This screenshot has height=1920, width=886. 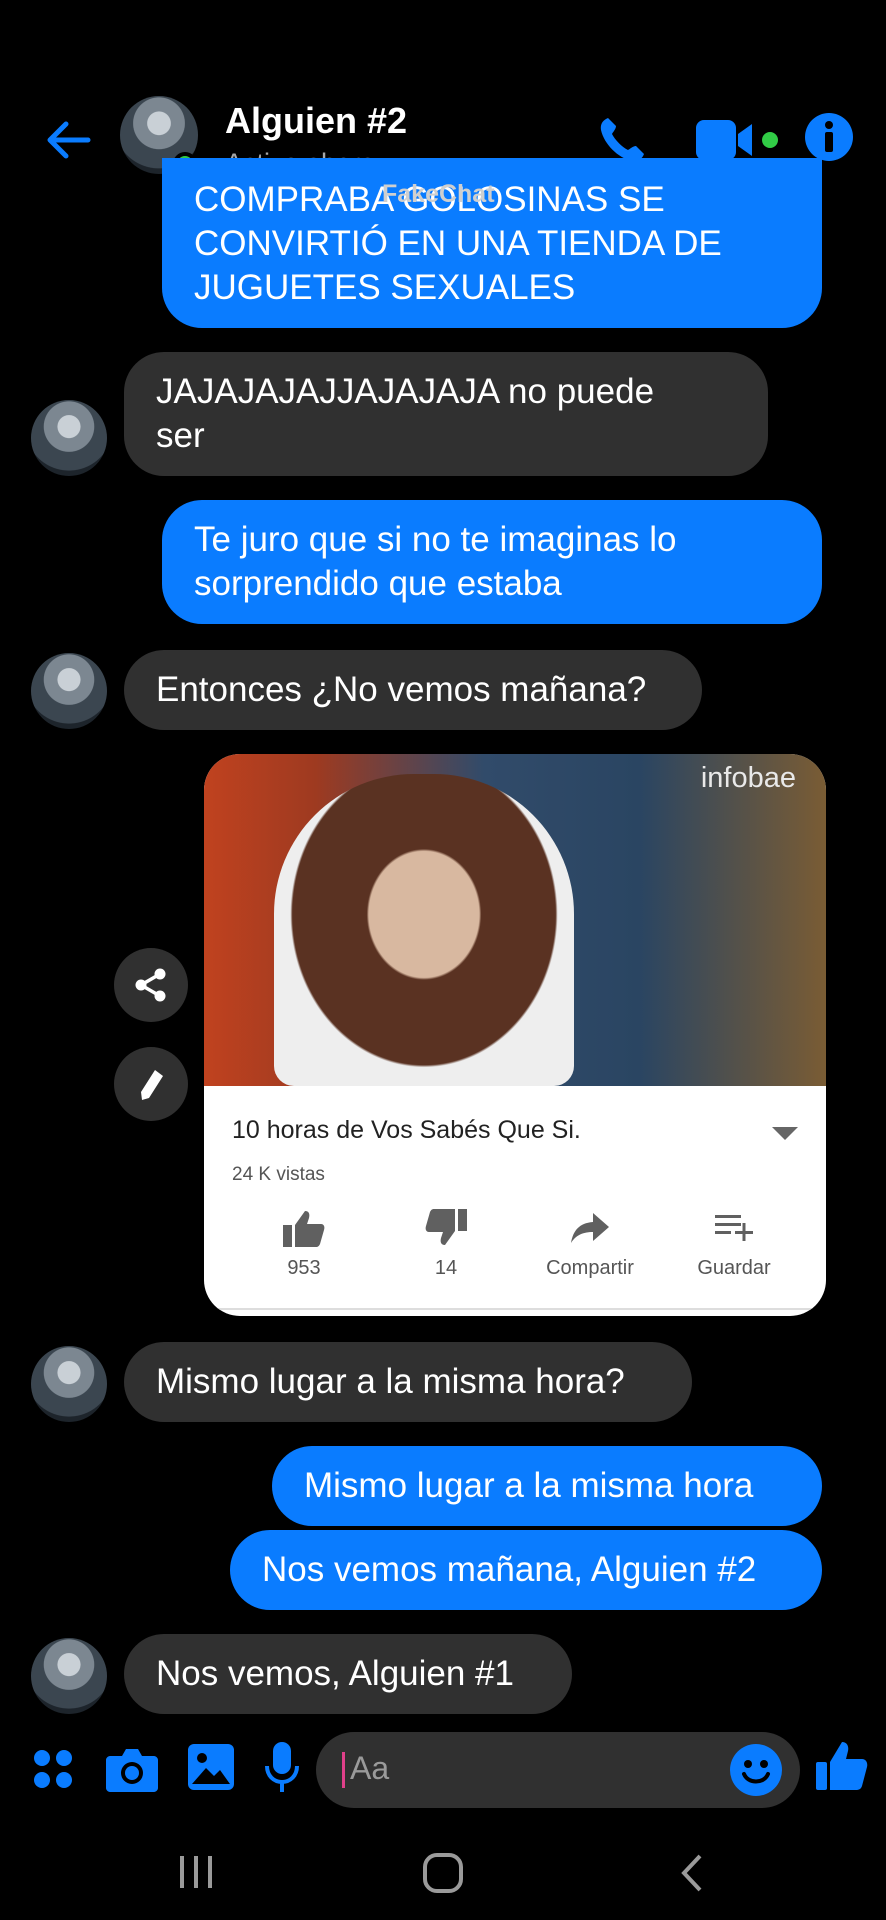 What do you see at coordinates (590, 1244) in the screenshot?
I see `share-action: Compartir` at bounding box center [590, 1244].